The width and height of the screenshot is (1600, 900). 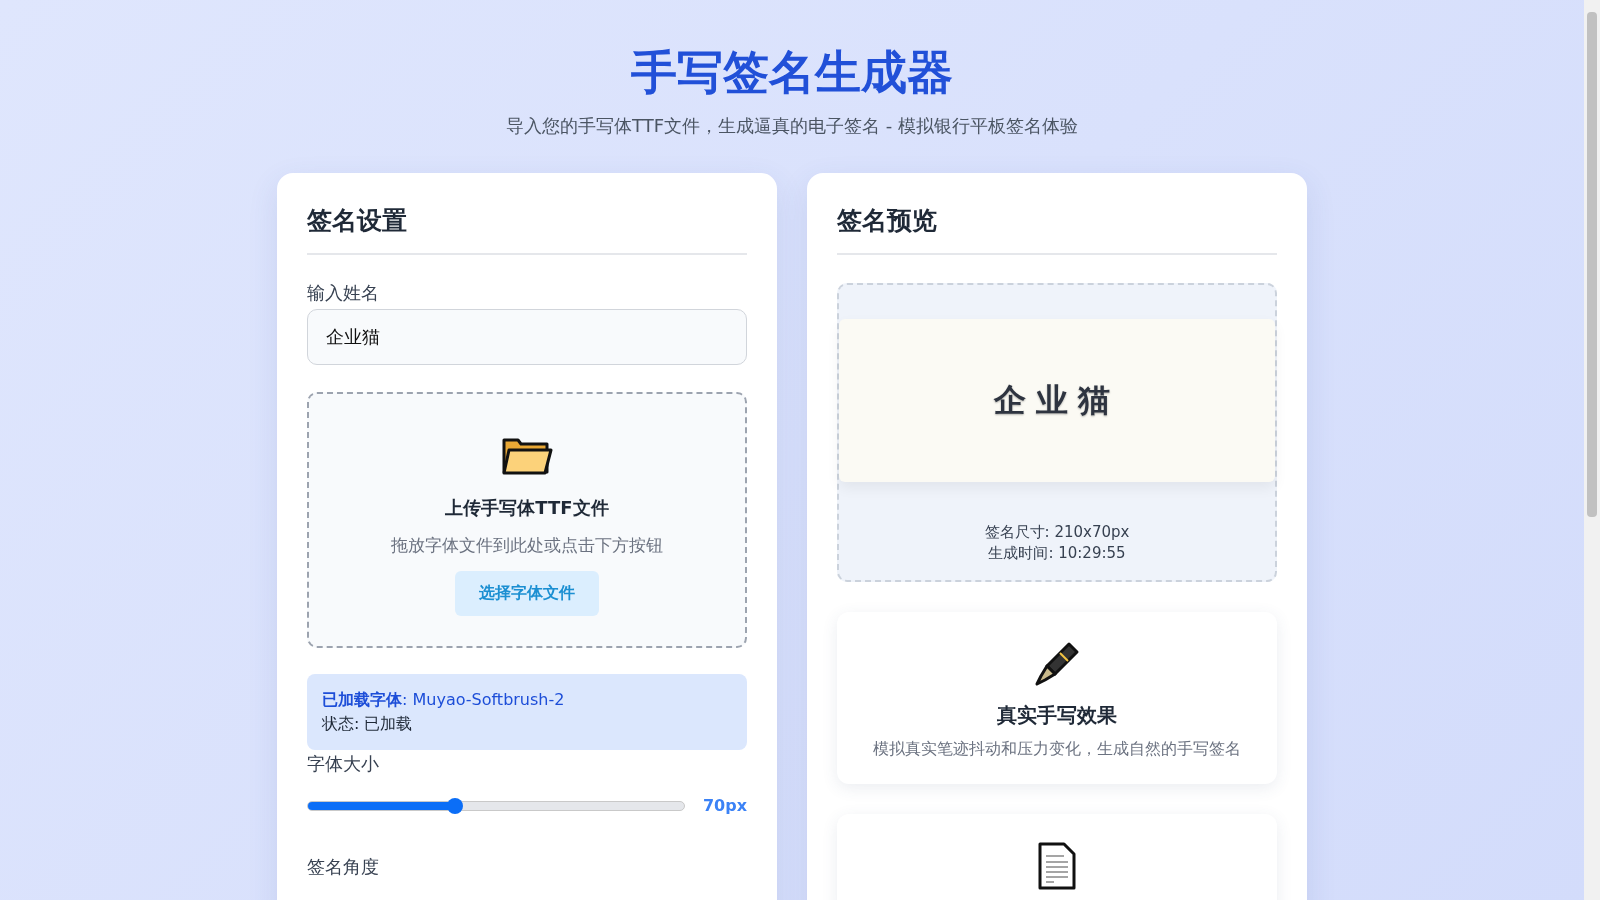 I want to click on section-heading: 签名设置, so click(x=527, y=229).